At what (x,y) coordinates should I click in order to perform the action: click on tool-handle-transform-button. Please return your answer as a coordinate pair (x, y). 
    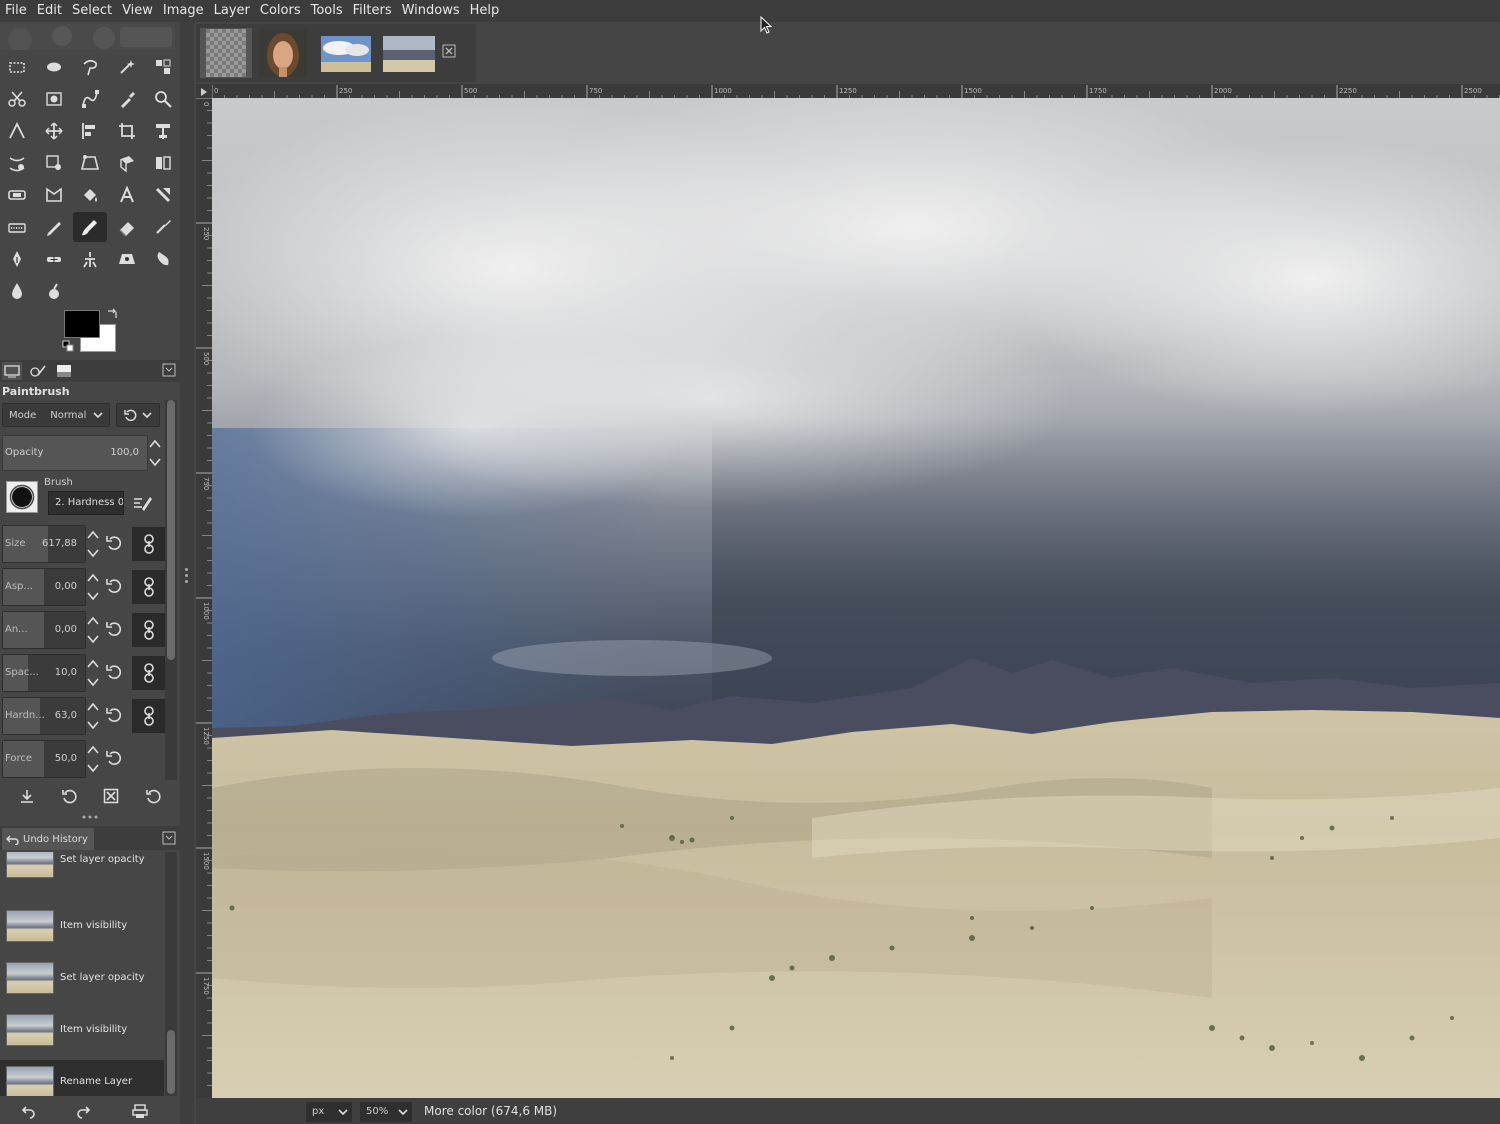
    Looking at the image, I should click on (54, 163).